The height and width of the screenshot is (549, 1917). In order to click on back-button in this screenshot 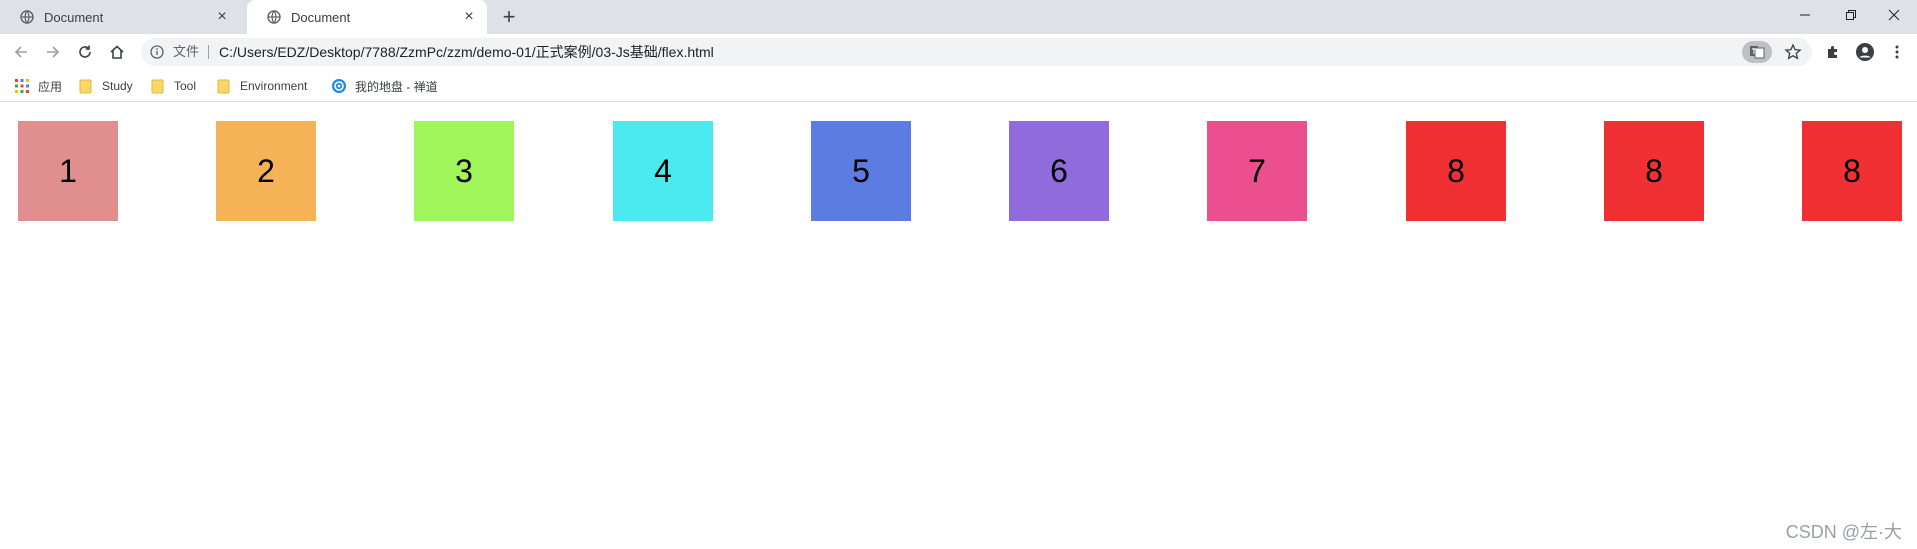, I will do `click(21, 52)`.